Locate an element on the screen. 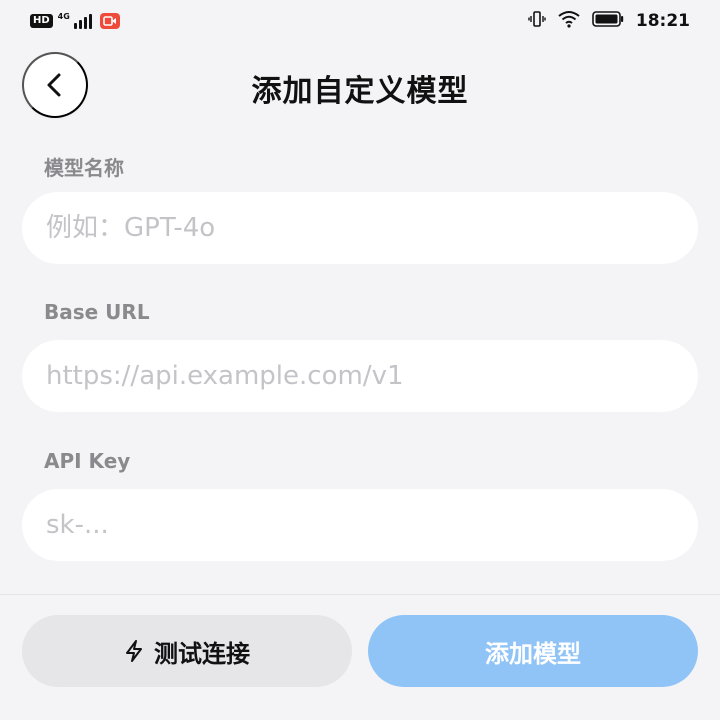  battery-icon is located at coordinates (608, 21).